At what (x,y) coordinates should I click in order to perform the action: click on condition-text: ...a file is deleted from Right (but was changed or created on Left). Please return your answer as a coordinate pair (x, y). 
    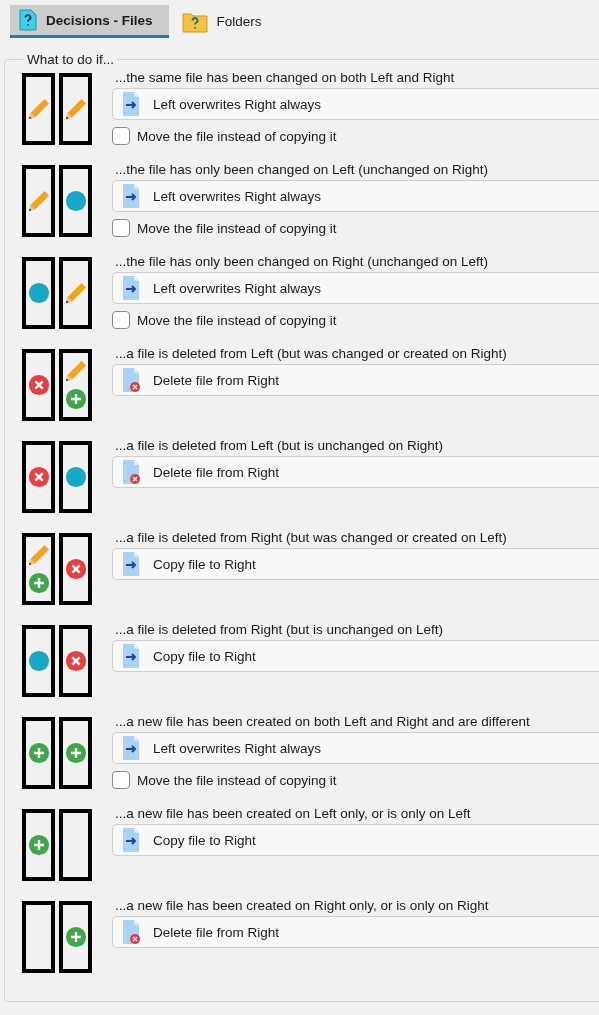
    Looking at the image, I should click on (311, 537).